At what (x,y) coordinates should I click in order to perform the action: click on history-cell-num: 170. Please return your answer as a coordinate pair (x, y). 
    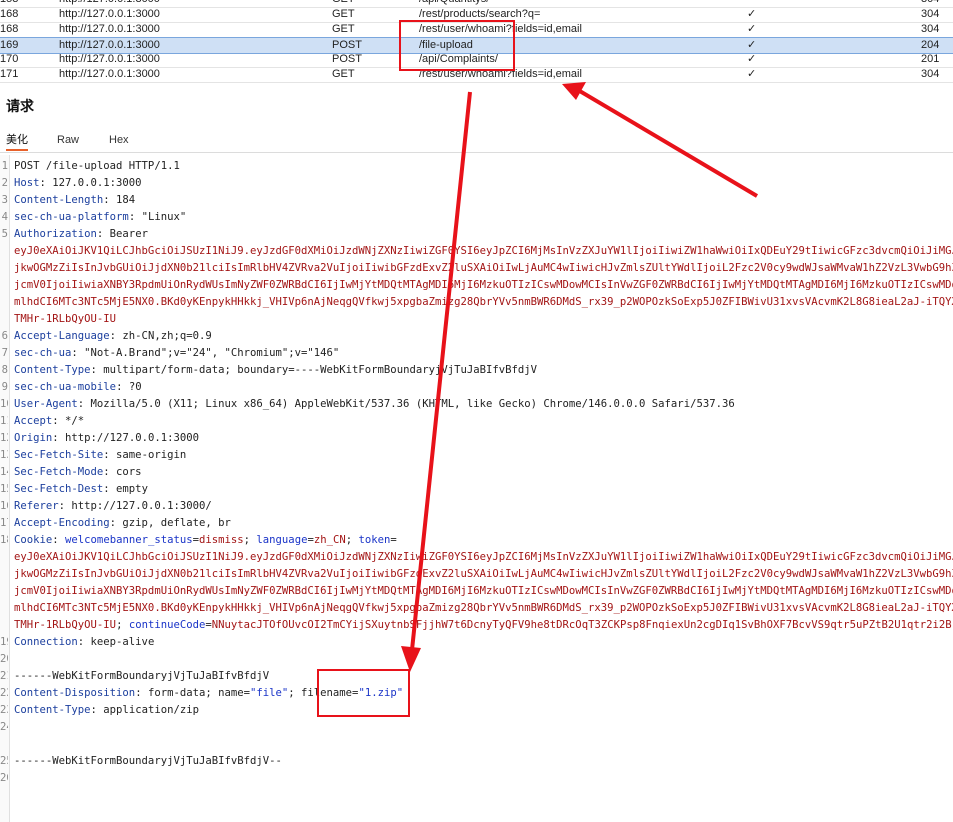
    Looking at the image, I should click on (9, 59).